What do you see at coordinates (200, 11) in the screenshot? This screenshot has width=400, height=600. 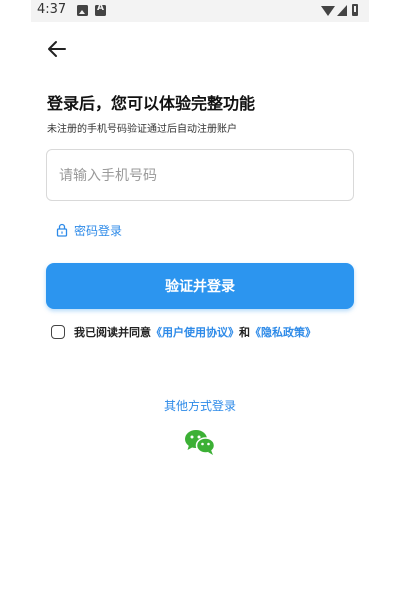 I see `status-bar: 4:37` at bounding box center [200, 11].